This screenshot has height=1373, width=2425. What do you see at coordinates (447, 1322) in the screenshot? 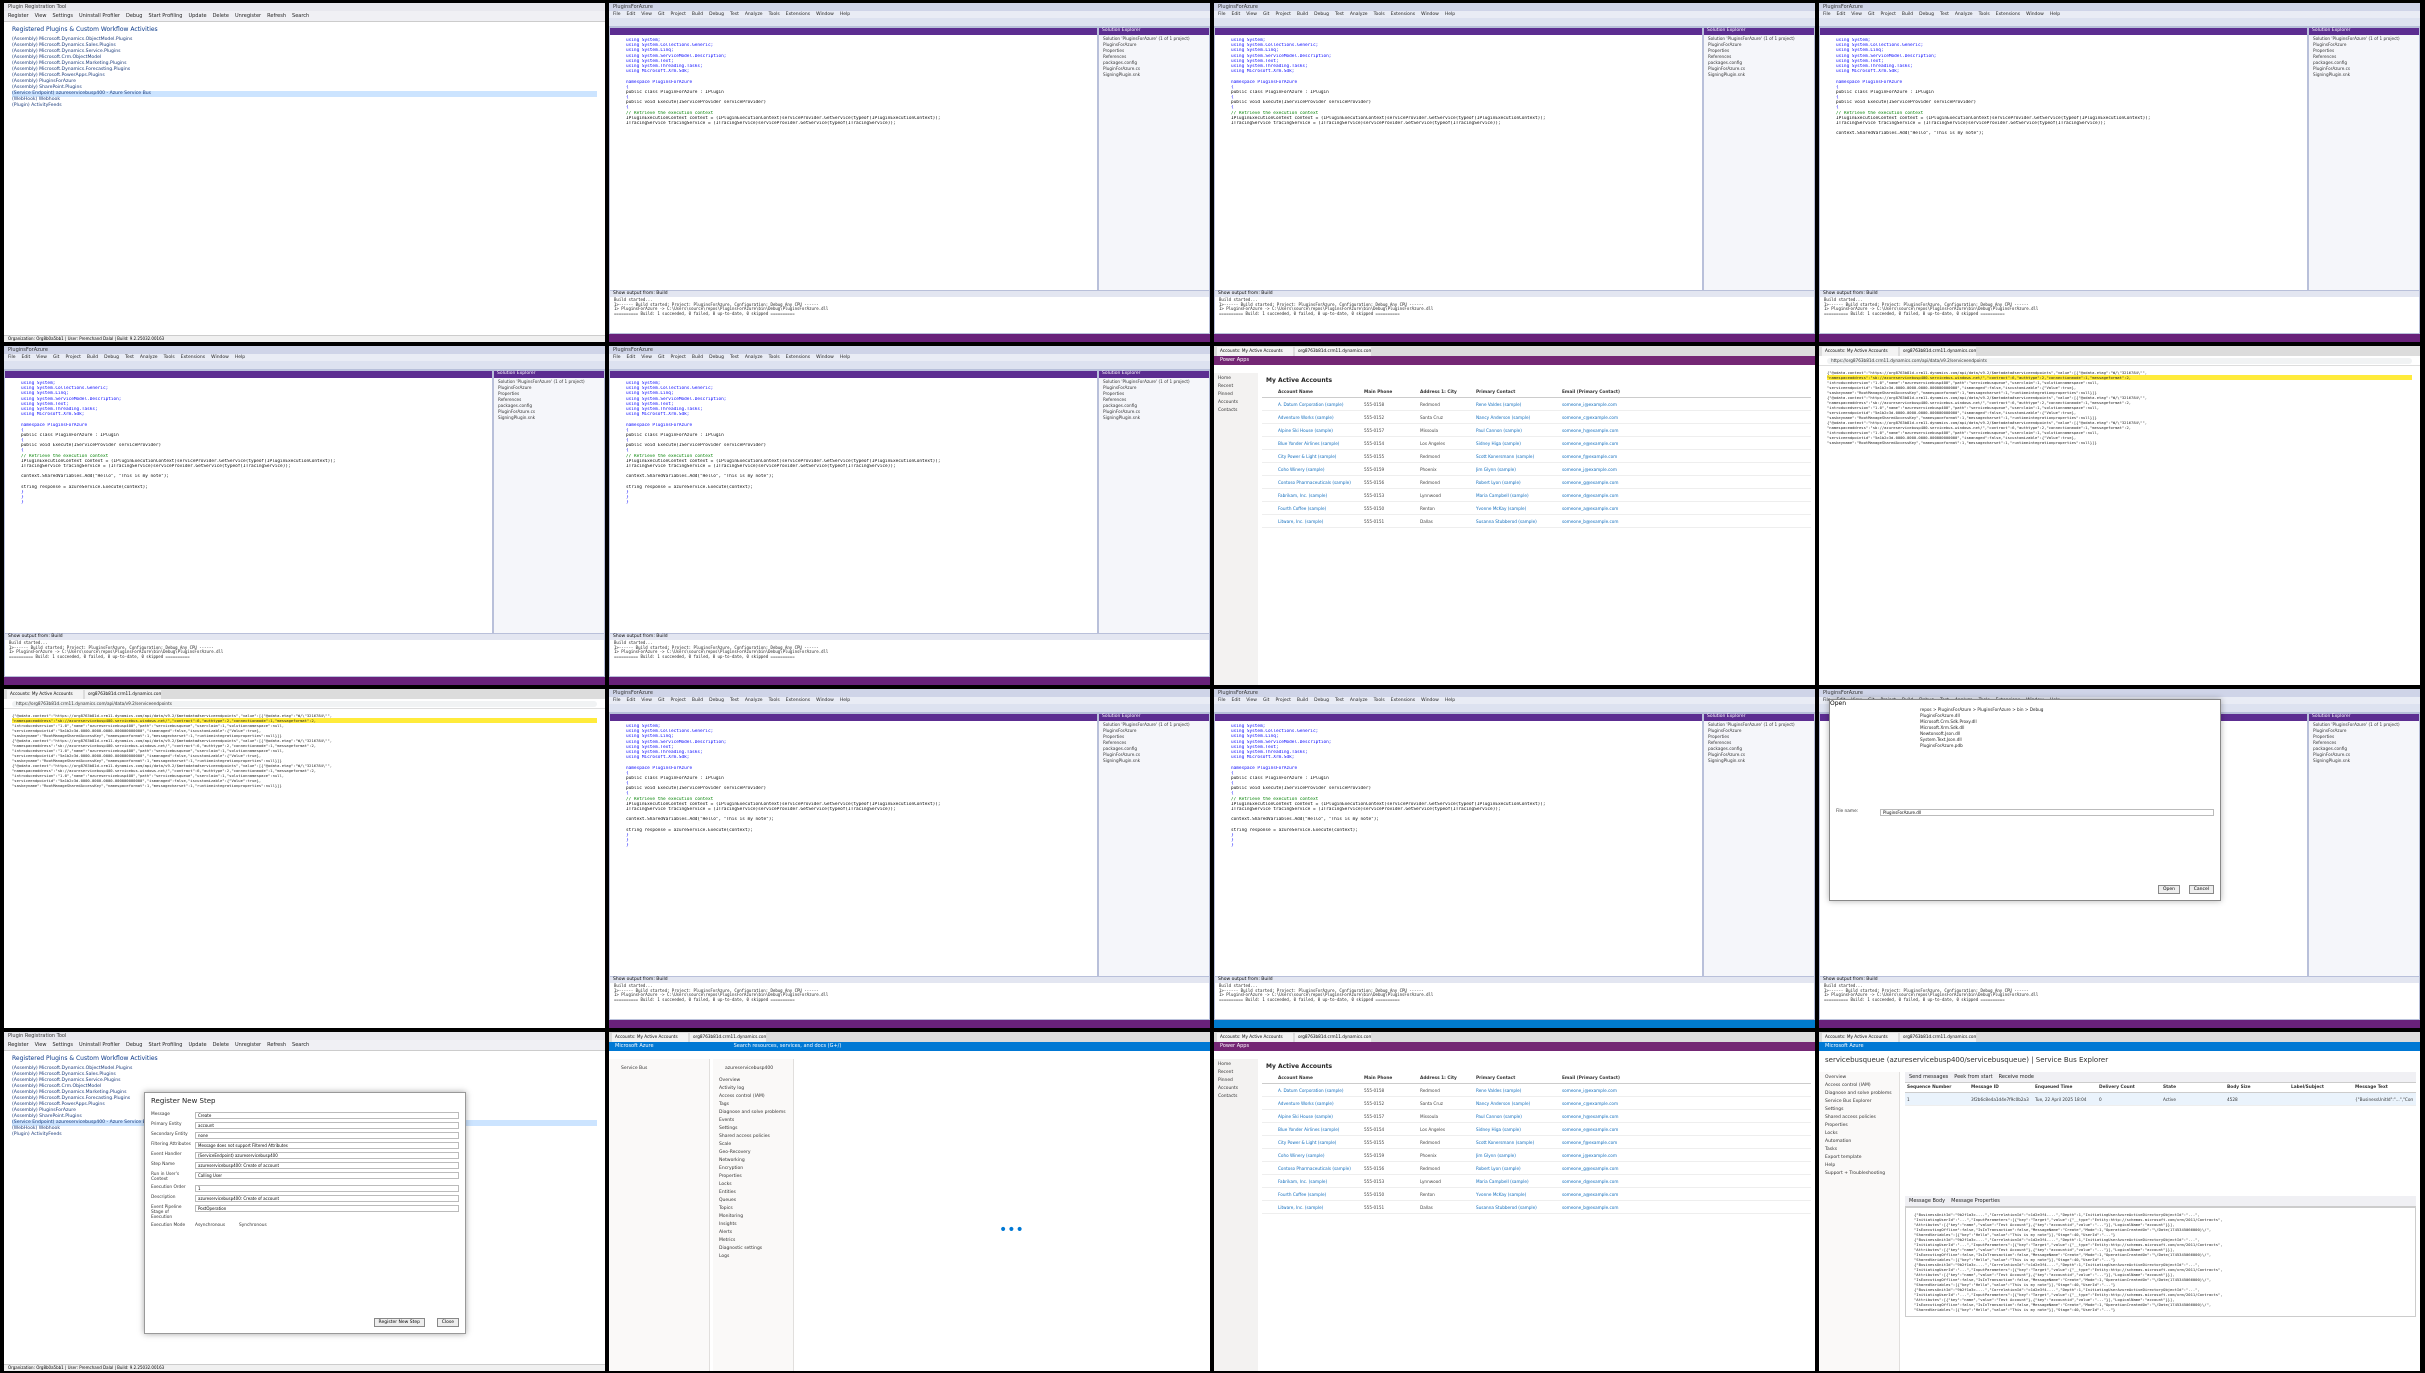
I see `close-button: Close` at bounding box center [447, 1322].